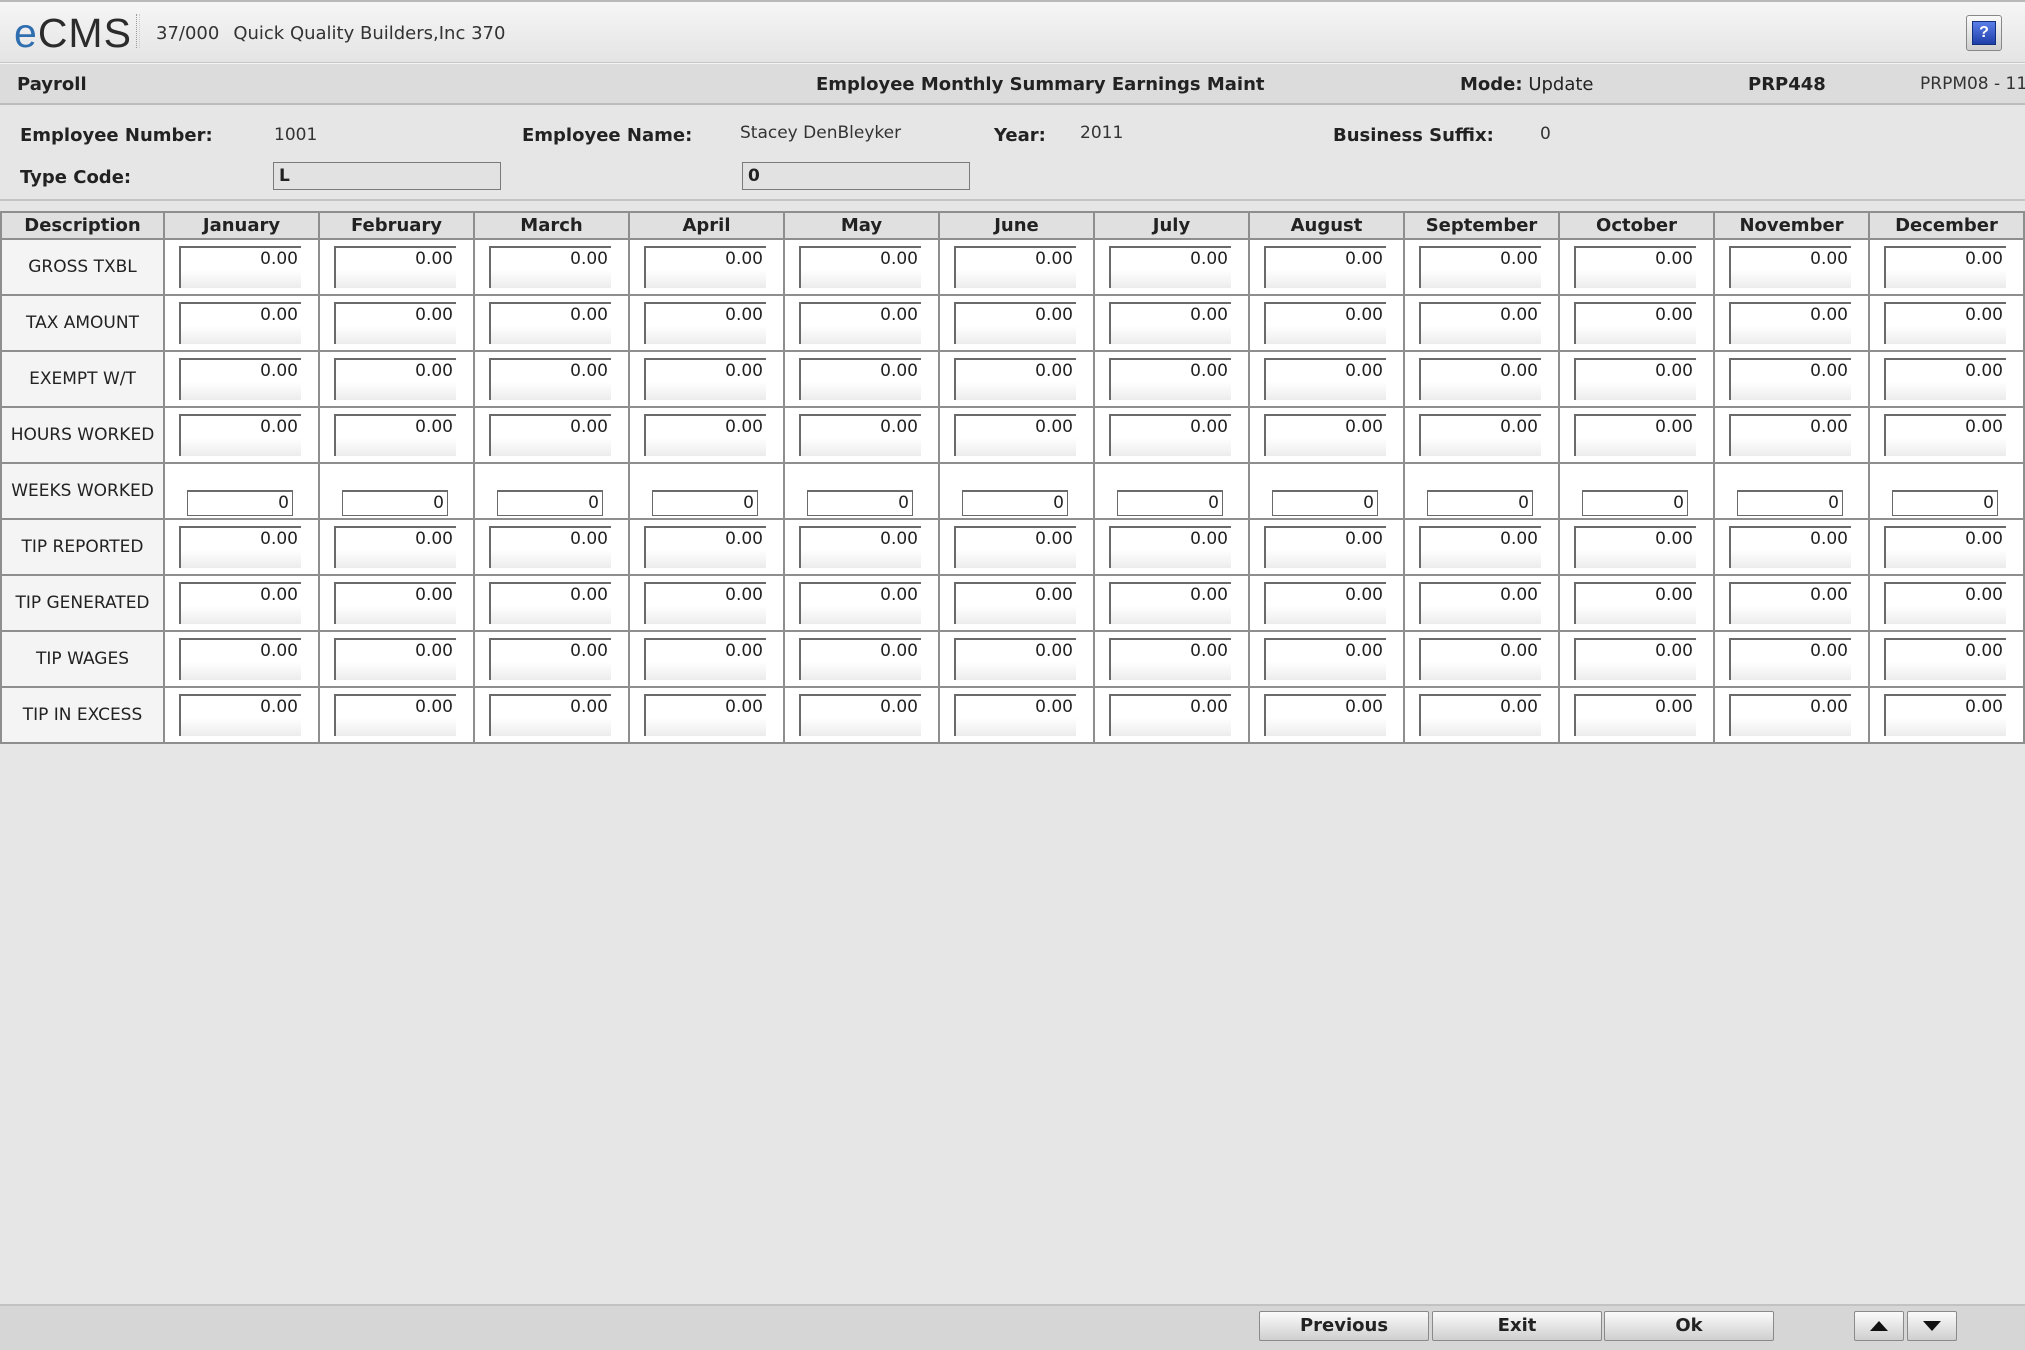 The image size is (2025, 1350). What do you see at coordinates (705, 503) in the screenshot?
I see `amount-input-april: 0` at bounding box center [705, 503].